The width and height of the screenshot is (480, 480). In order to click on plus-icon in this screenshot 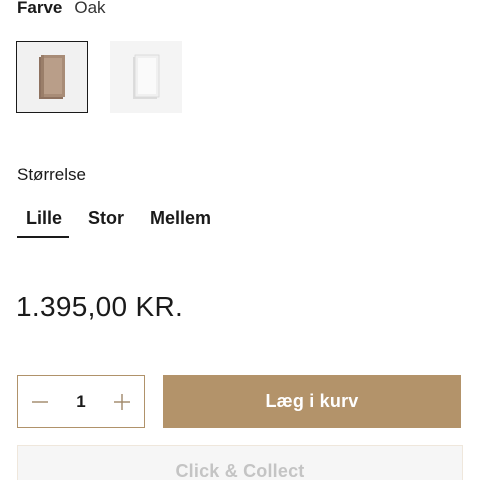, I will do `click(122, 401)`.